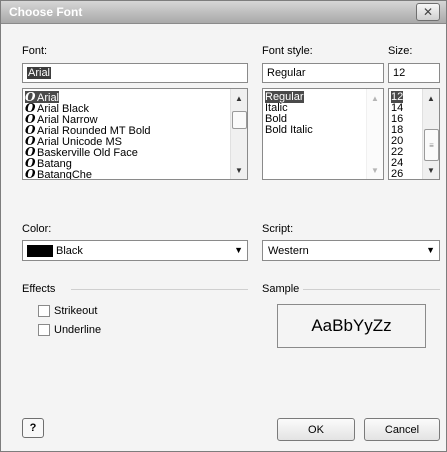  I want to click on size-input: 12, so click(414, 73).